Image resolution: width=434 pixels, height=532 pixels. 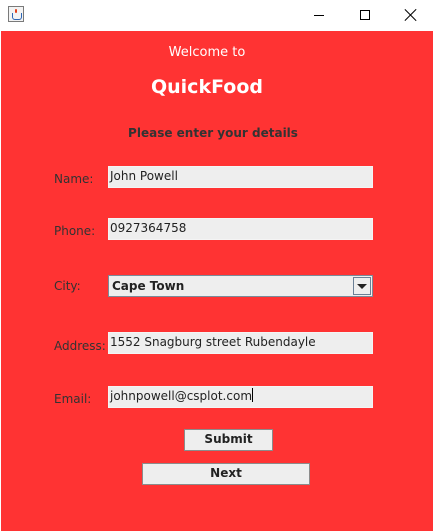 What do you see at coordinates (207, 52) in the screenshot?
I see `welcome-text: Welcome to` at bounding box center [207, 52].